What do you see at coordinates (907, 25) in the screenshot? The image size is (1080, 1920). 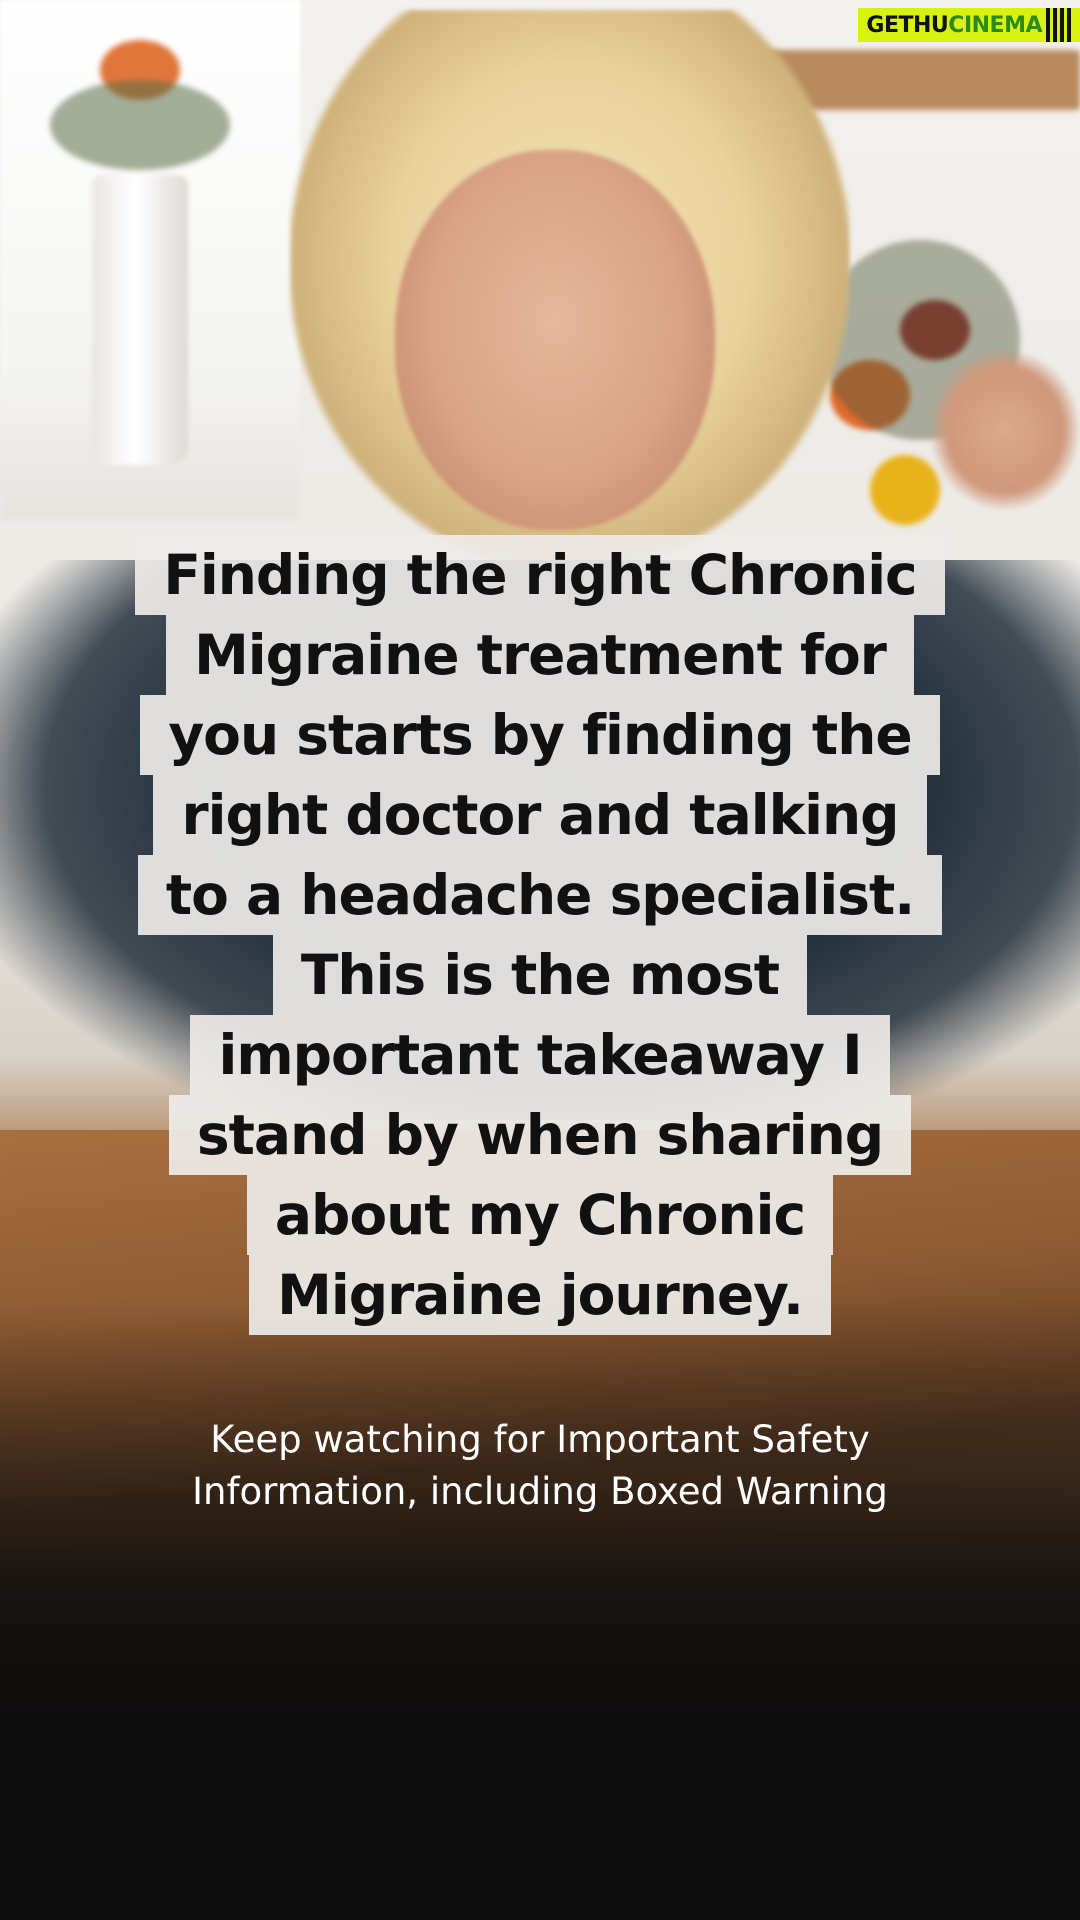 I see `watermark-text-1: GETHU` at bounding box center [907, 25].